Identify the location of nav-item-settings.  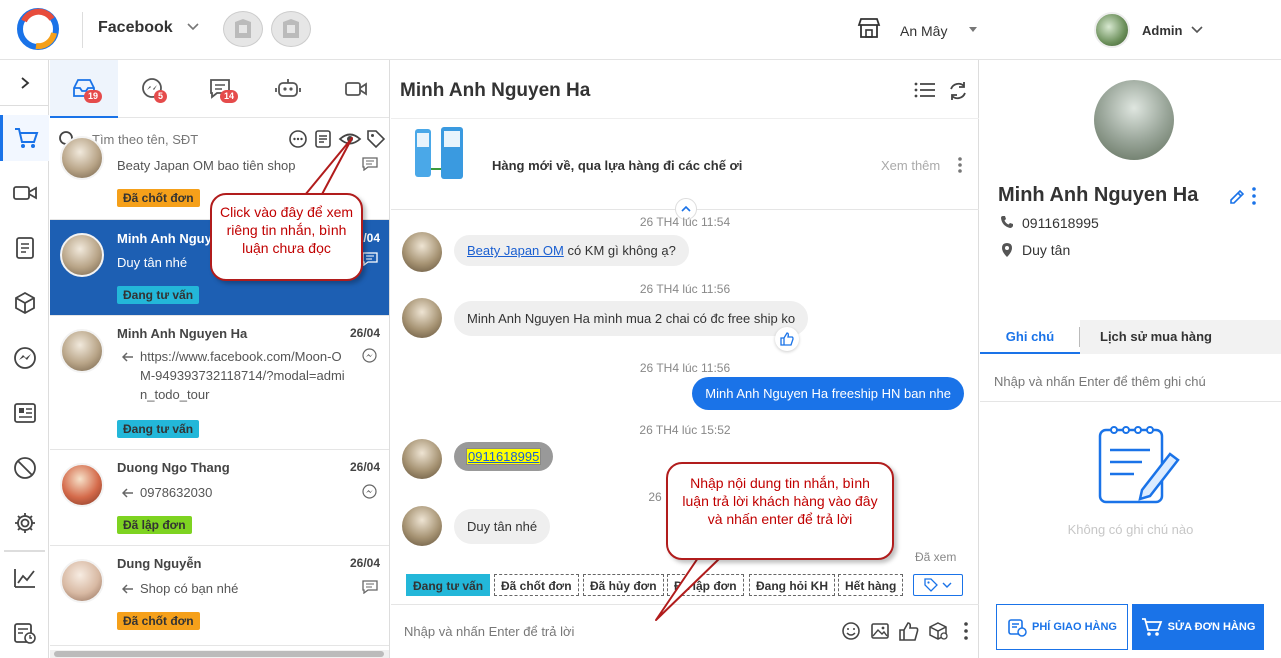
(24, 523).